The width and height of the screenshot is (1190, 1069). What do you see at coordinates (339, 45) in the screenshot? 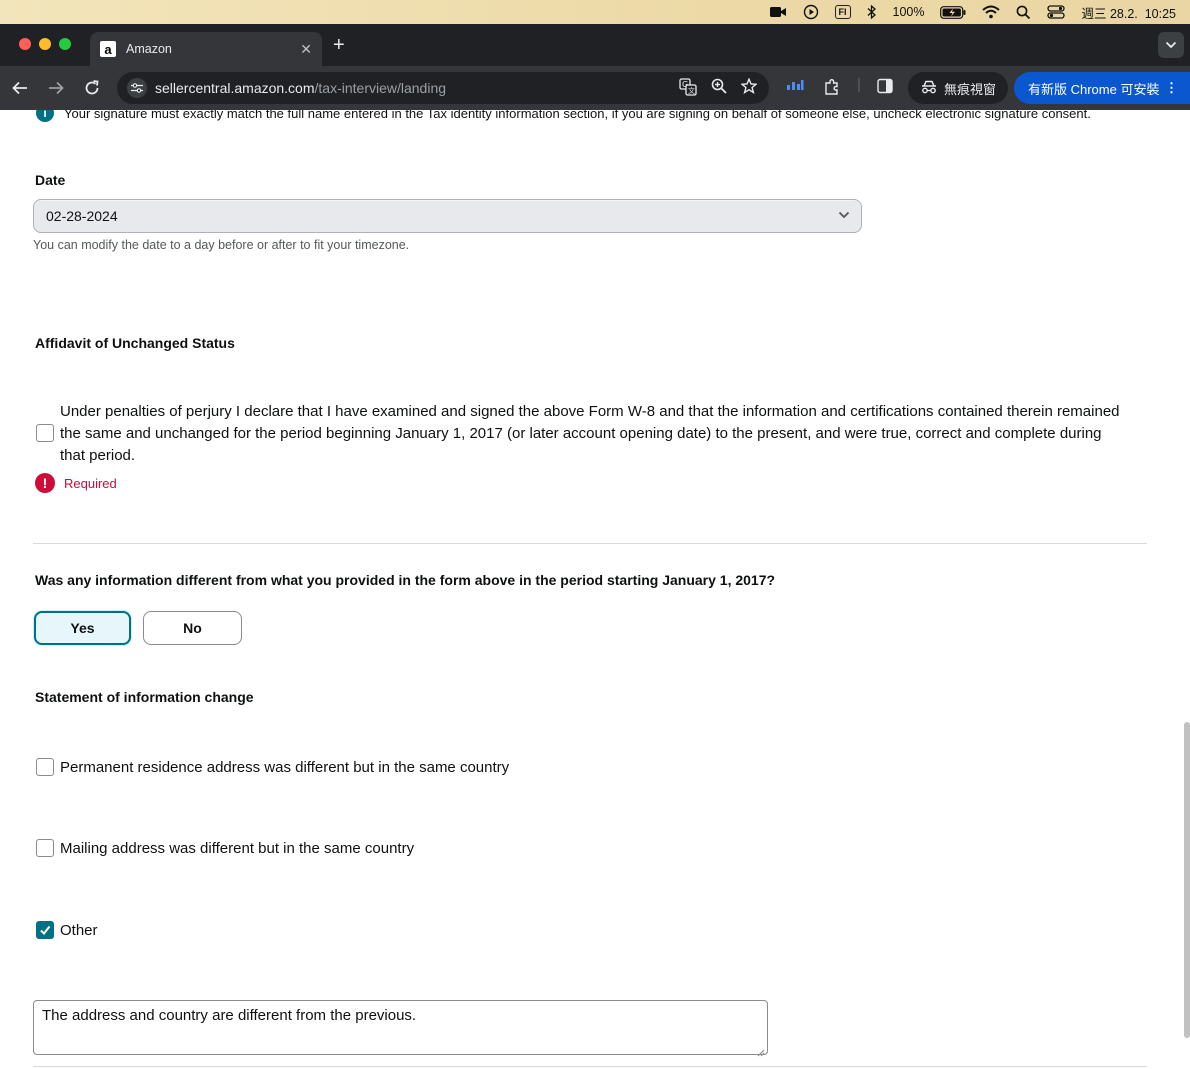
I see `new-tab-plus-icon: +` at bounding box center [339, 45].